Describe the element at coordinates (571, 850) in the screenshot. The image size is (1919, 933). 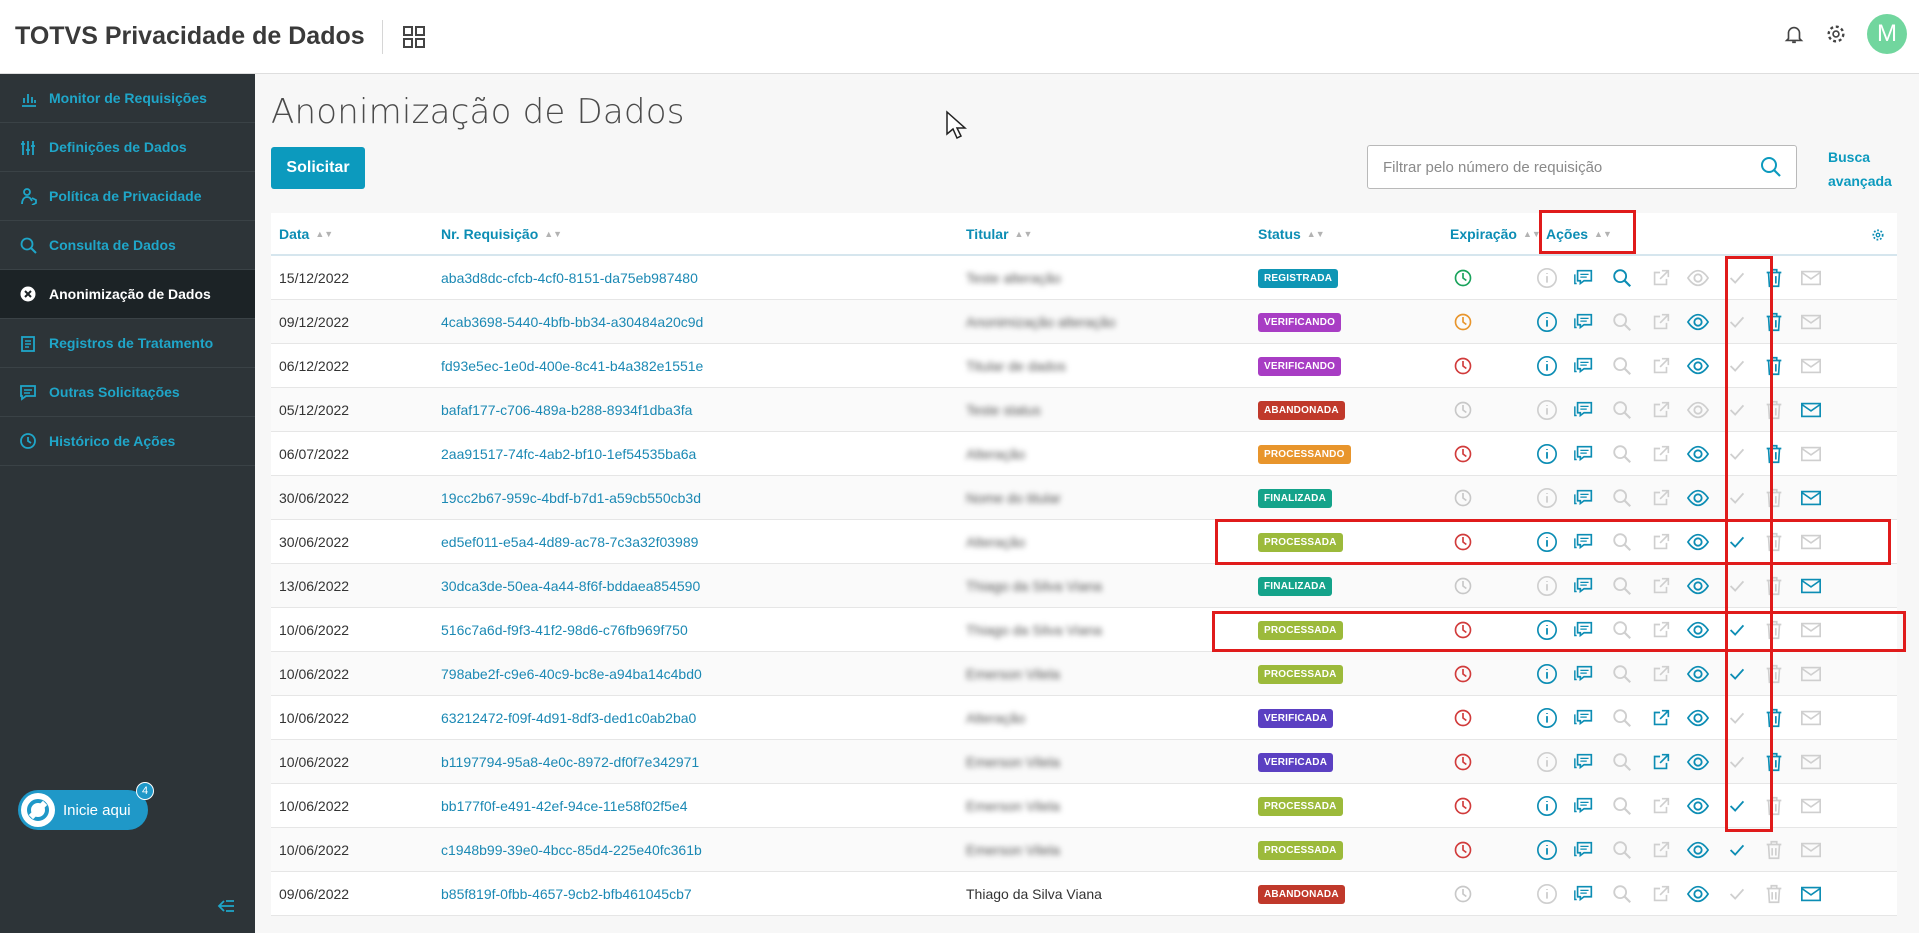
I see `row-request-link: c1948b99-39e0-4bcc-85d4-225e40fc361b` at that location.